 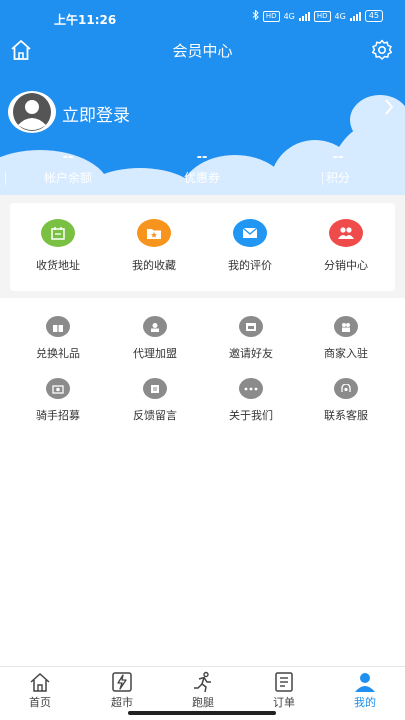 What do you see at coordinates (346, 388) in the screenshot?
I see `service-icon` at bounding box center [346, 388].